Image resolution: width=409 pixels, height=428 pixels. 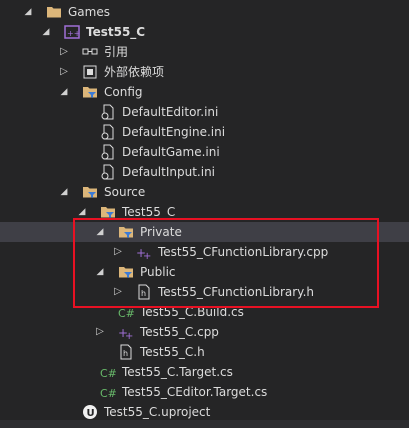 I want to click on tree-item-editor-target-cs: C# Test55_CEditor.Target.cs, so click(x=204, y=392).